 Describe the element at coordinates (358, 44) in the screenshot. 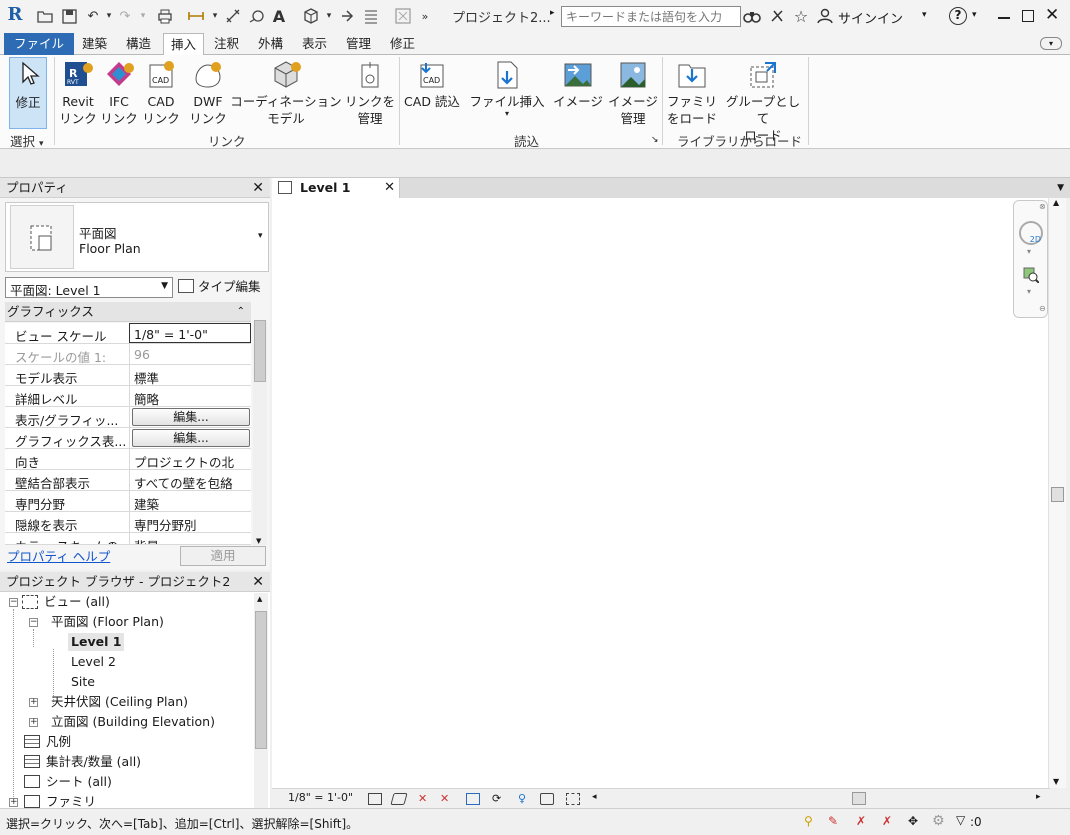

I see `tab-manage: 管理` at that location.